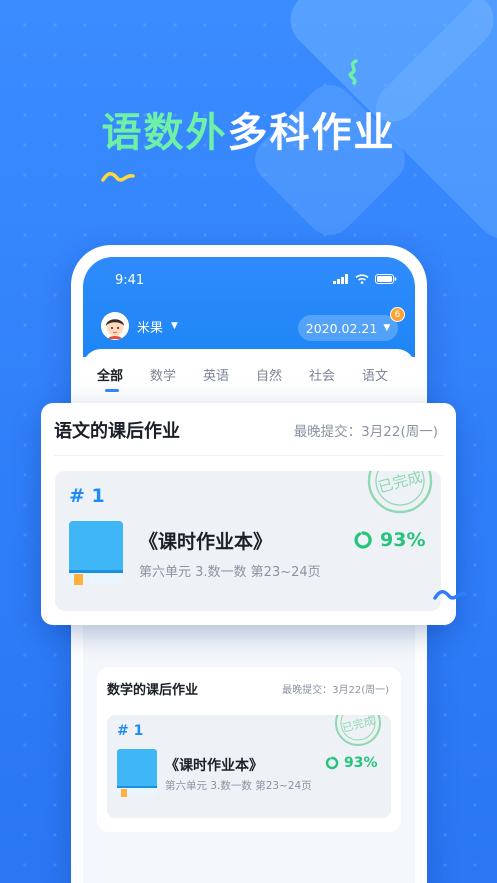  What do you see at coordinates (176, 374) in the screenshot?
I see `tab-math: 数学` at bounding box center [176, 374].